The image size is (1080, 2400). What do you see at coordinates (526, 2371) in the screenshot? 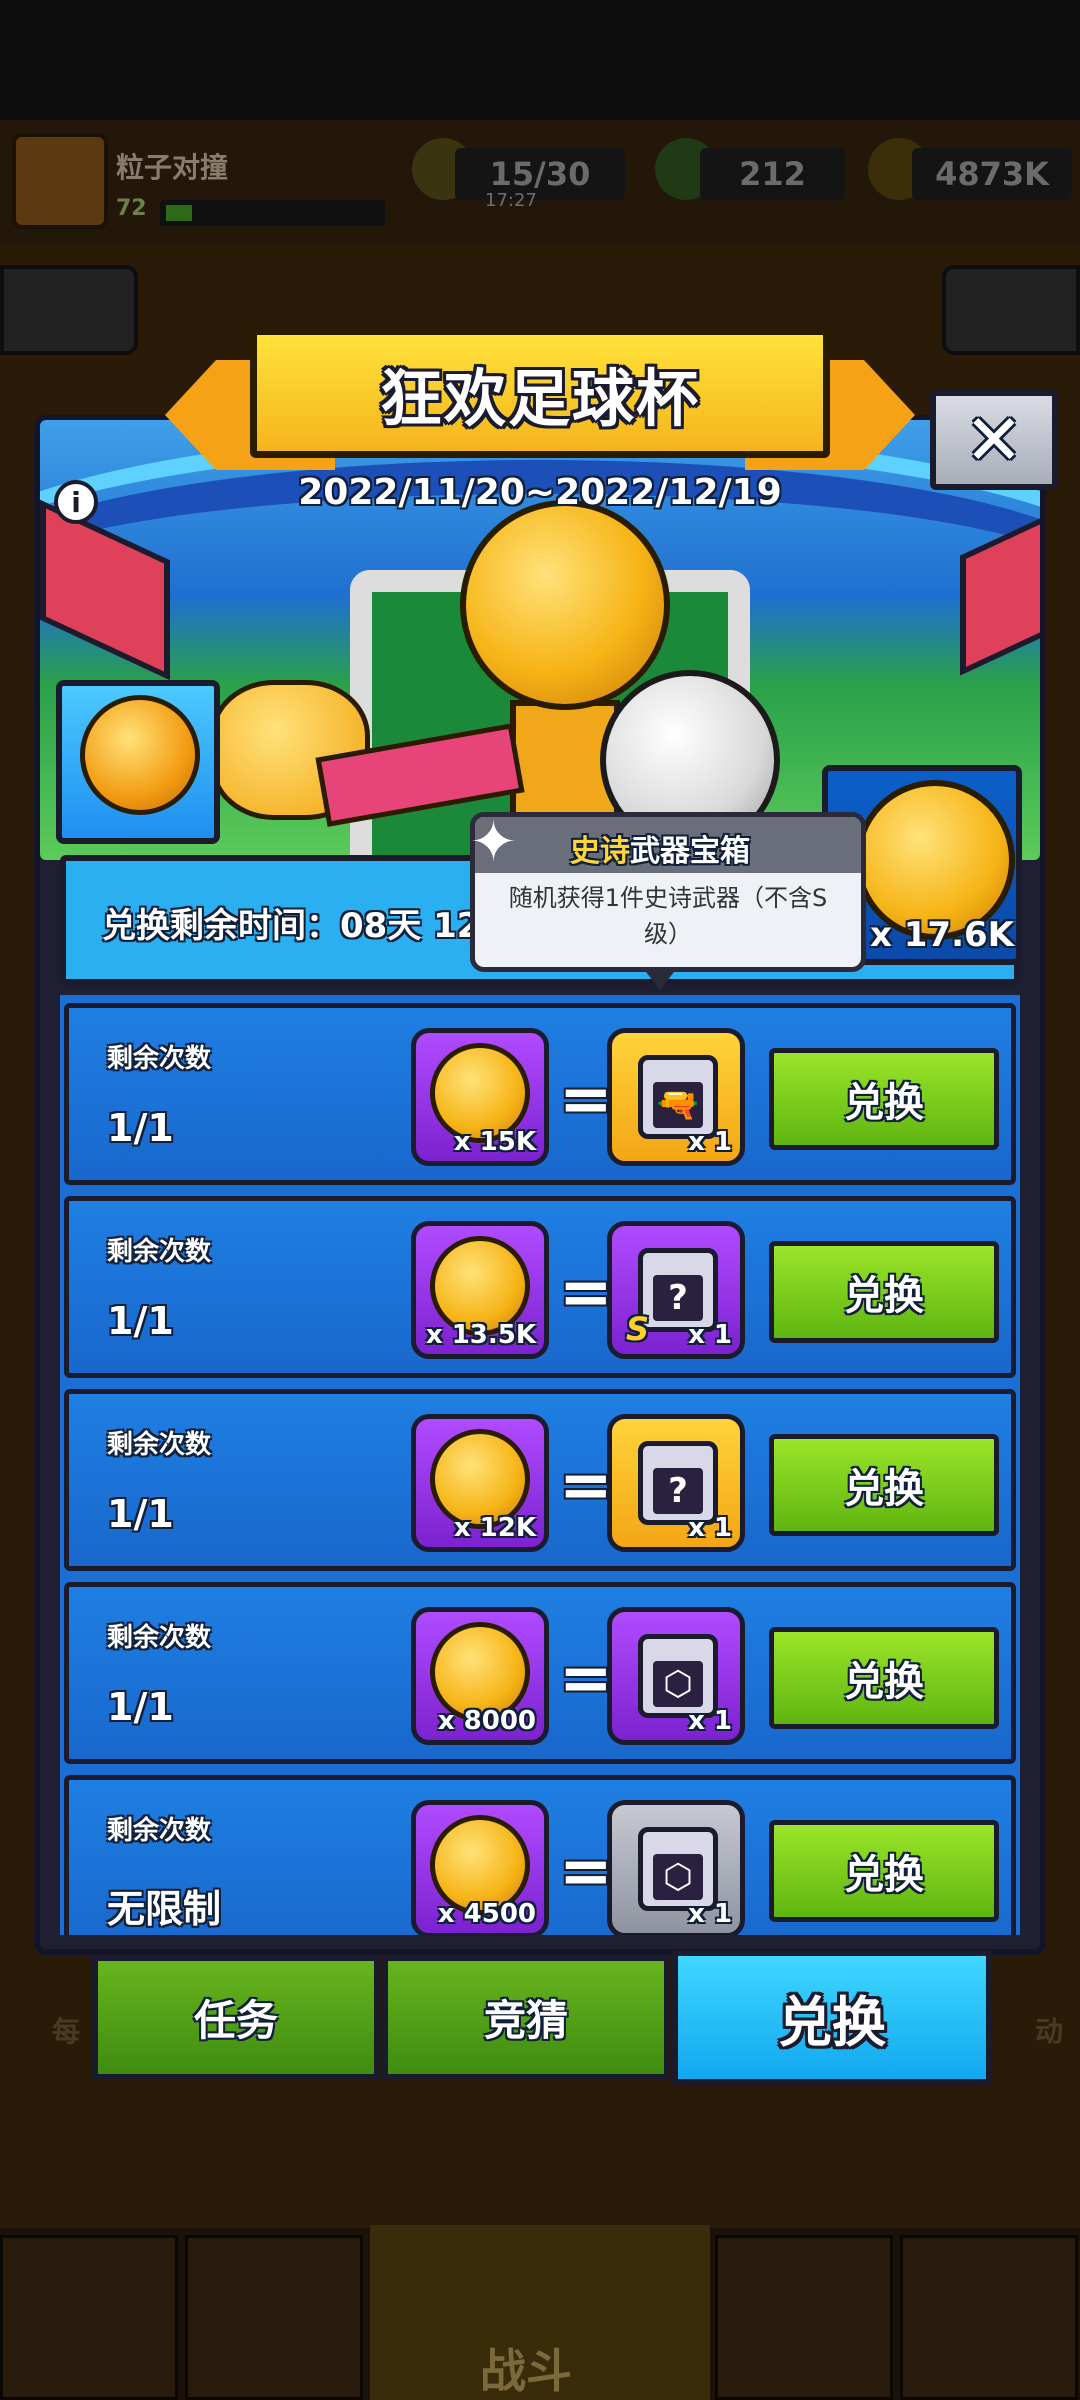
I see `nav-battle-label: 战斗` at bounding box center [526, 2371].